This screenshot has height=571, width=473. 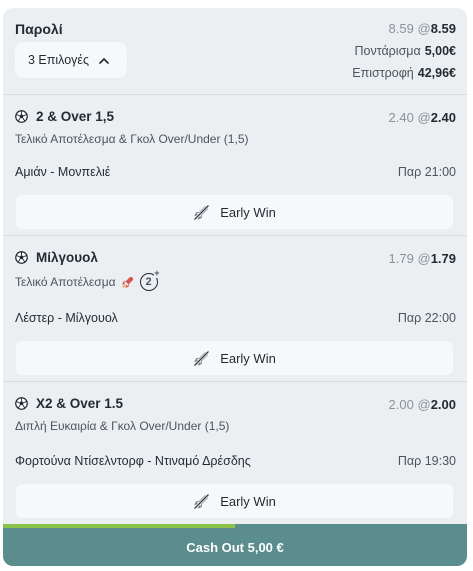 What do you see at coordinates (75, 116) in the screenshot?
I see `bet-name: 2 & Over 1,5` at bounding box center [75, 116].